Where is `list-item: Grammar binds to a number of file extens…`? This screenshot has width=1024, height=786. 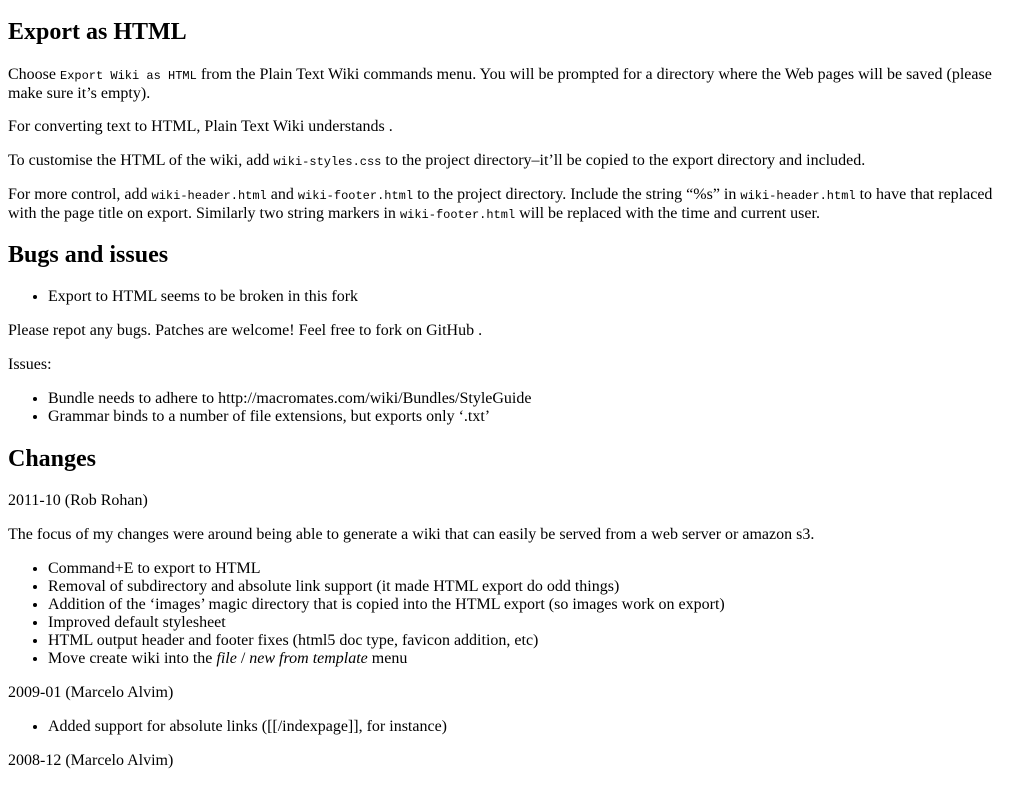
list-item: Grammar binds to a number of file extens… is located at coordinates (536, 417).